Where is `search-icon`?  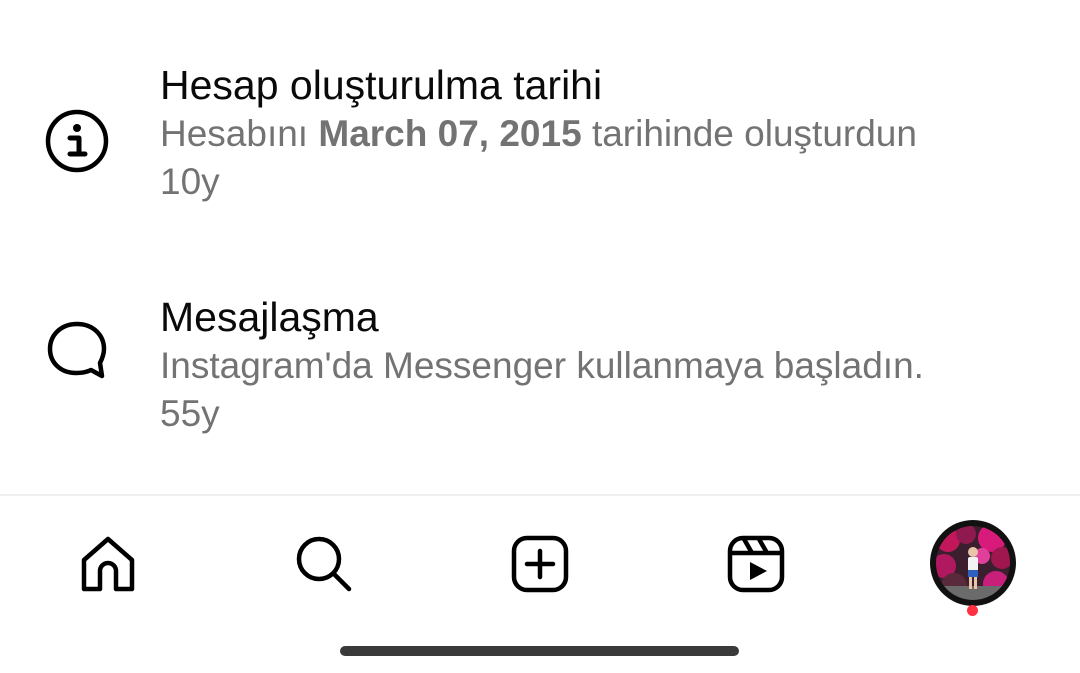
search-icon is located at coordinates (324, 564).